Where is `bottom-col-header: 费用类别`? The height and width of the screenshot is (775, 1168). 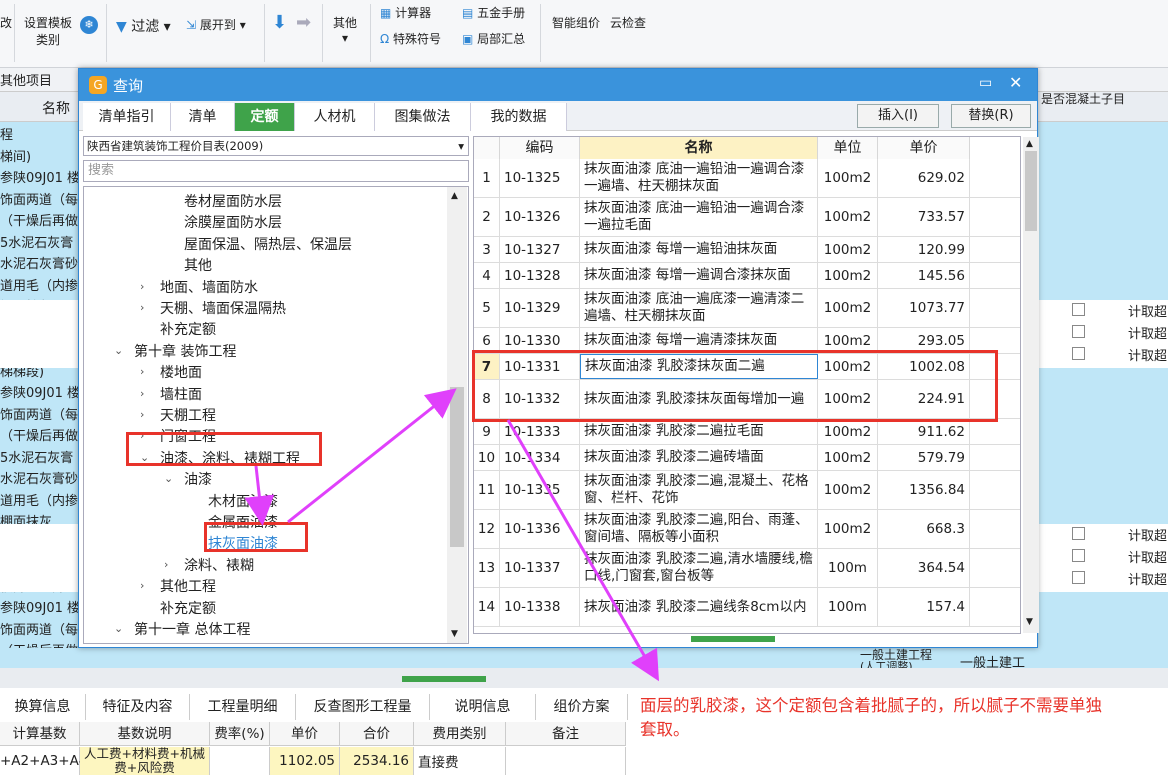 bottom-col-header: 费用类别 is located at coordinates (460, 734).